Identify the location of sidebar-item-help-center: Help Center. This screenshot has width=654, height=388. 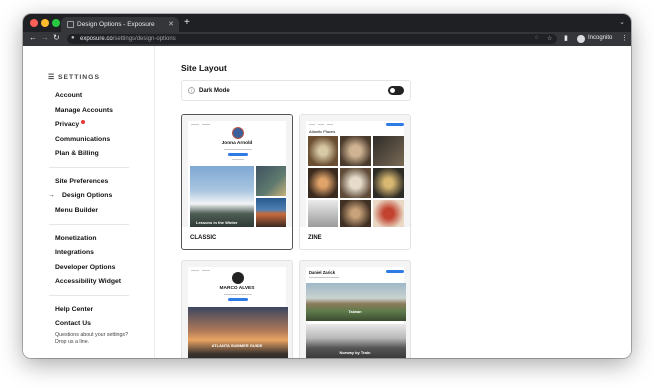
(74, 309).